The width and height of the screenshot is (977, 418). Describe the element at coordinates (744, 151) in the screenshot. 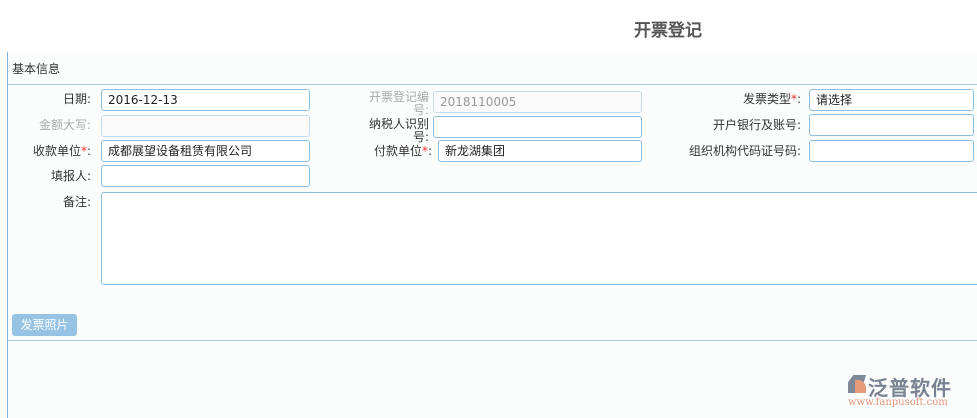

I see `org-code-label: 组织机构代码证号码:` at that location.